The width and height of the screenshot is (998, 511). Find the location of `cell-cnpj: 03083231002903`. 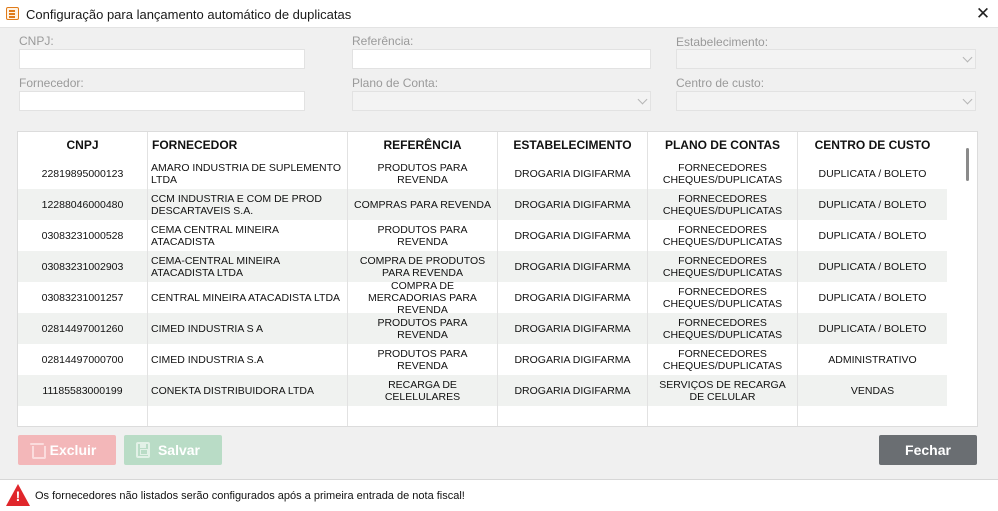

cell-cnpj: 03083231002903 is located at coordinates (83, 266).